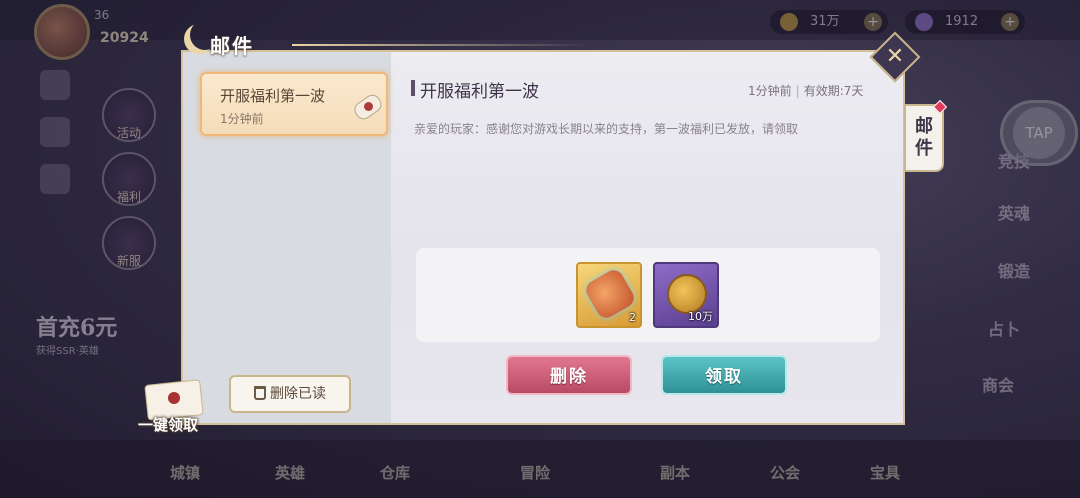 This screenshot has width=1080, height=498. Describe the element at coordinates (479, 92) in the screenshot. I see `mail-detail-title: 开服福利第一波` at that location.